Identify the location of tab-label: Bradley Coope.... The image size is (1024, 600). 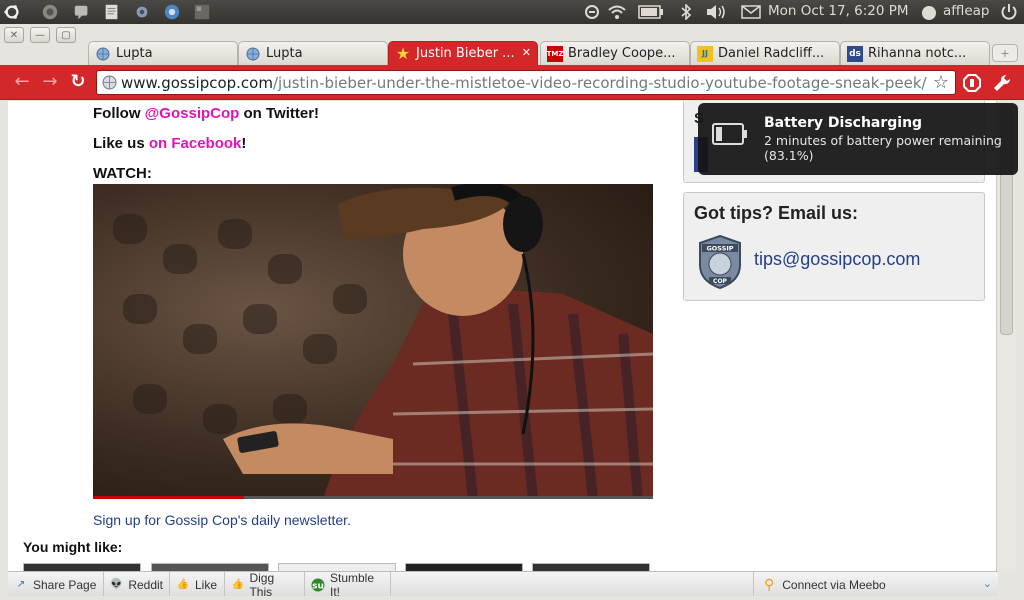
(622, 53).